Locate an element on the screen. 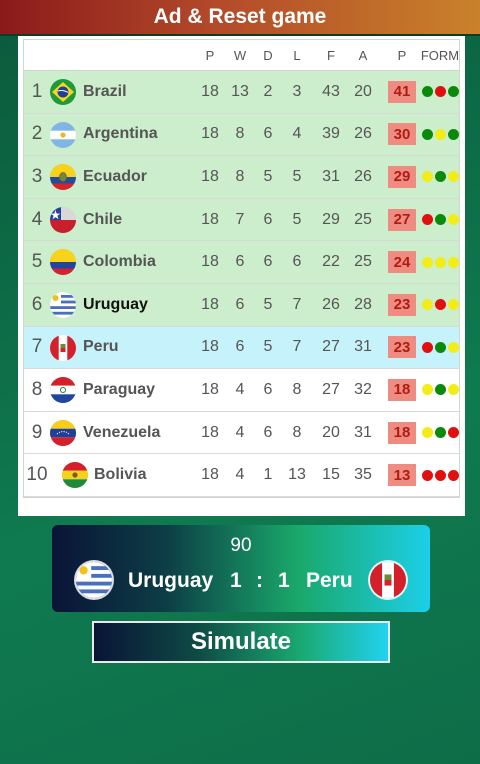 The image size is (480, 764). points-badge: 18 is located at coordinates (402, 432).